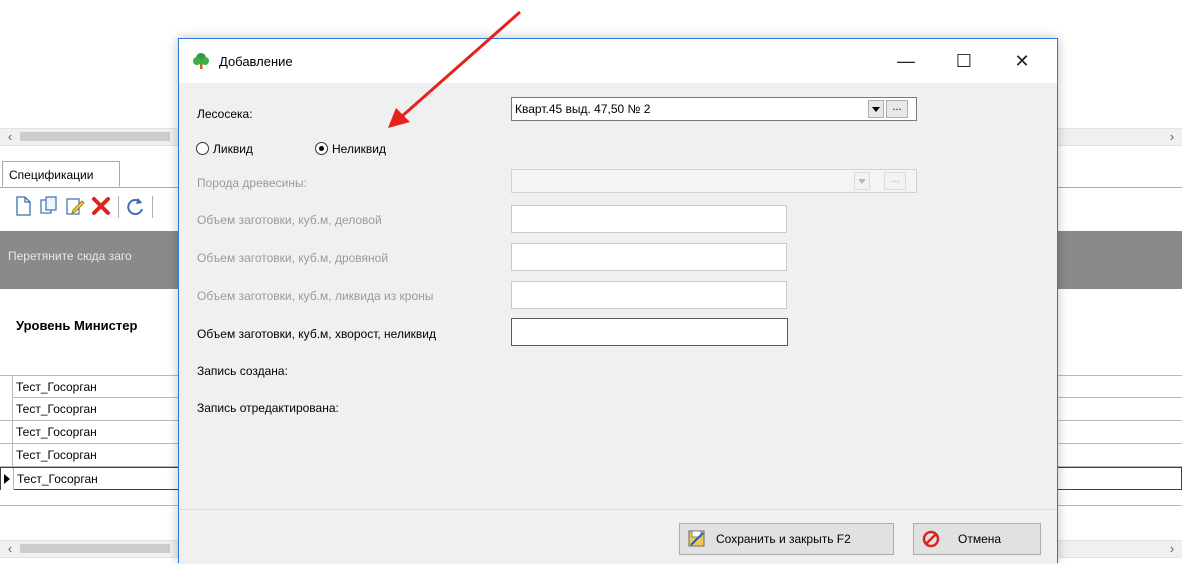 This screenshot has height=564, width=1182. I want to click on delete-icon, so click(101, 206).